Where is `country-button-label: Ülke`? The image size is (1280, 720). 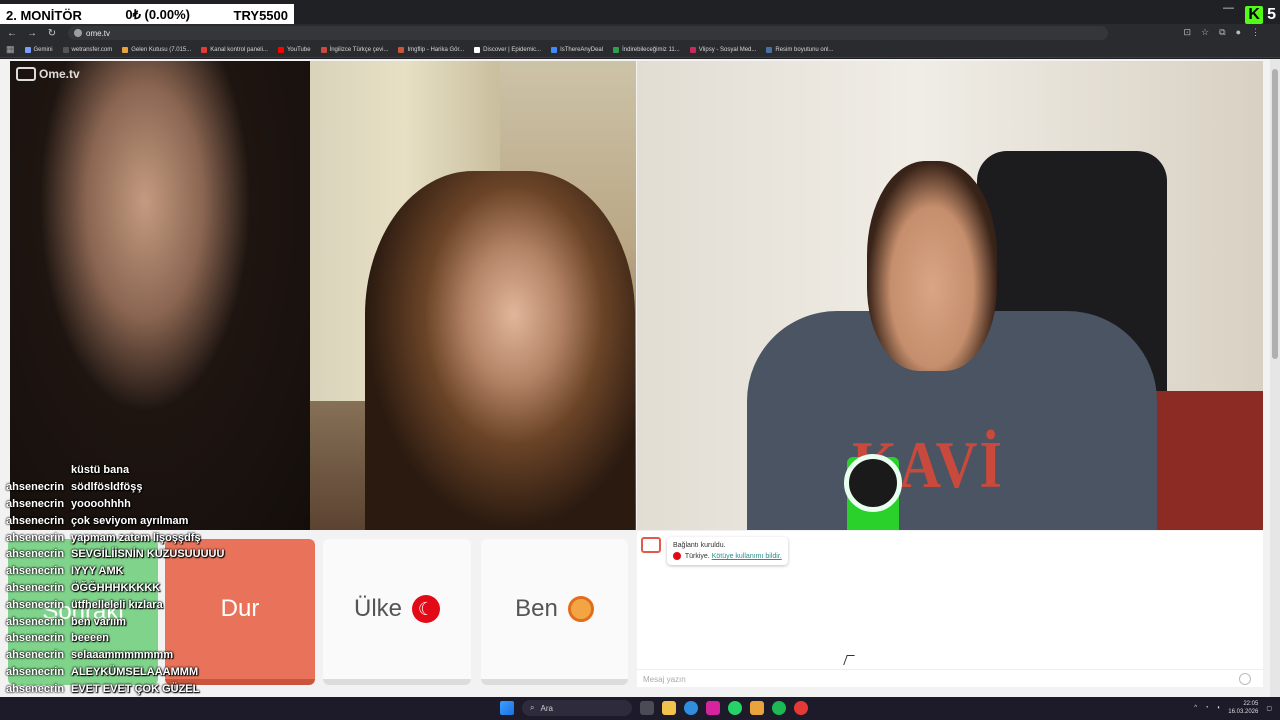
country-button-label: Ülke is located at coordinates (377, 608).